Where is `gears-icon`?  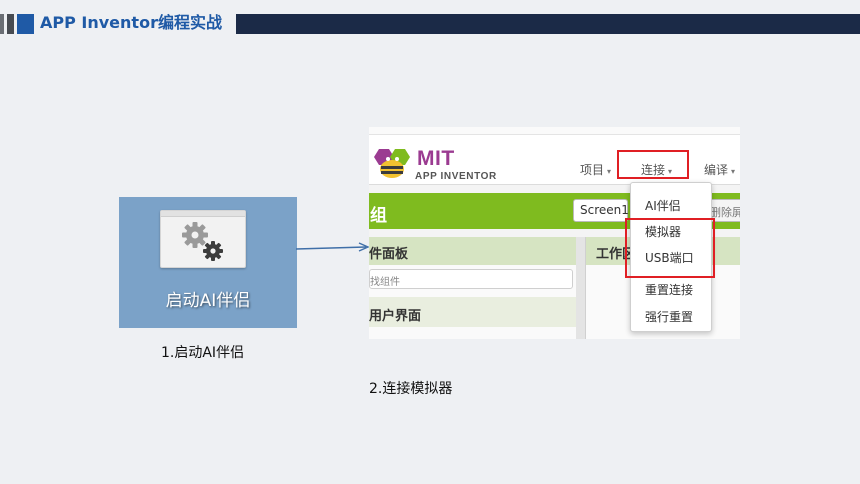
gears-icon is located at coordinates (202, 241).